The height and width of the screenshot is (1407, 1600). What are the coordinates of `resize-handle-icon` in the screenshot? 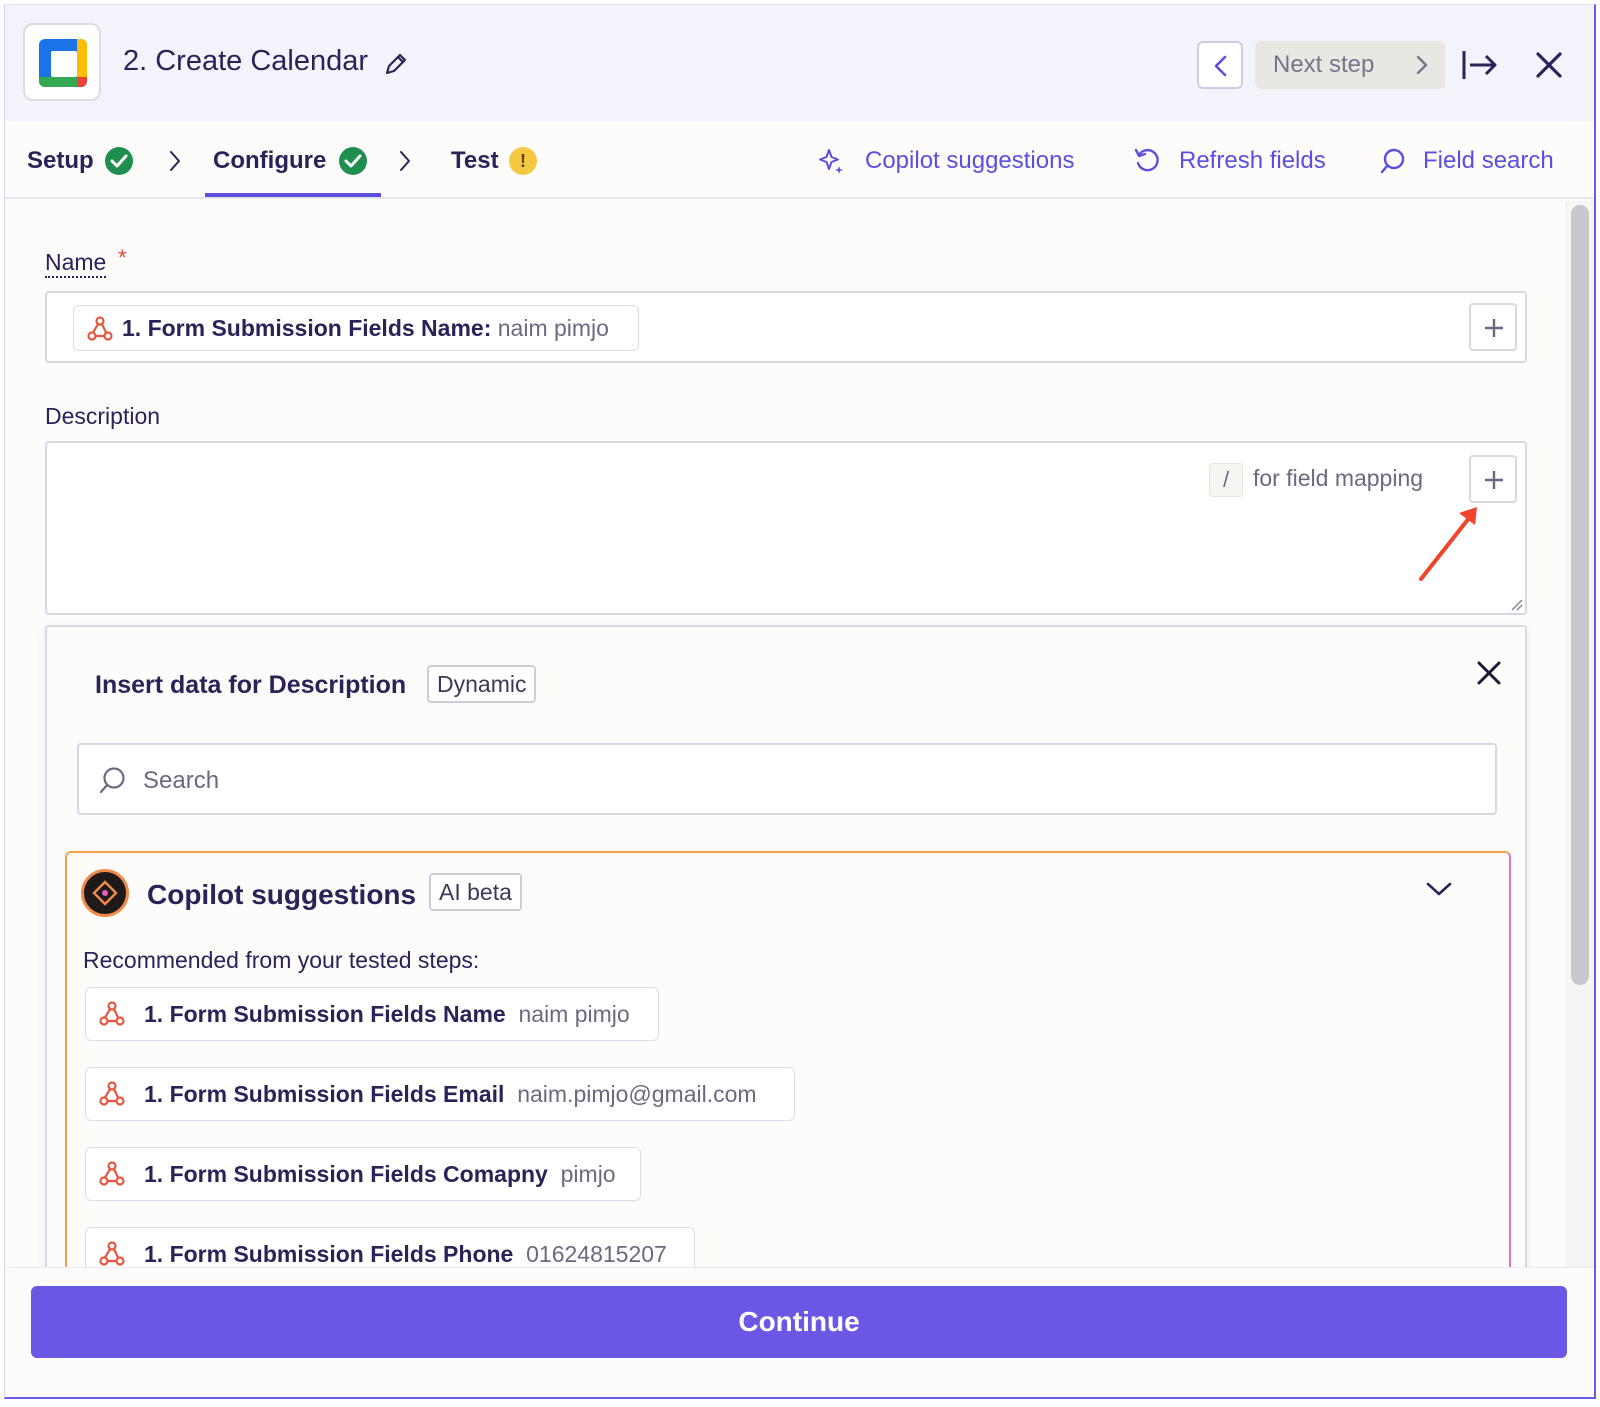 It's located at (1516, 604).